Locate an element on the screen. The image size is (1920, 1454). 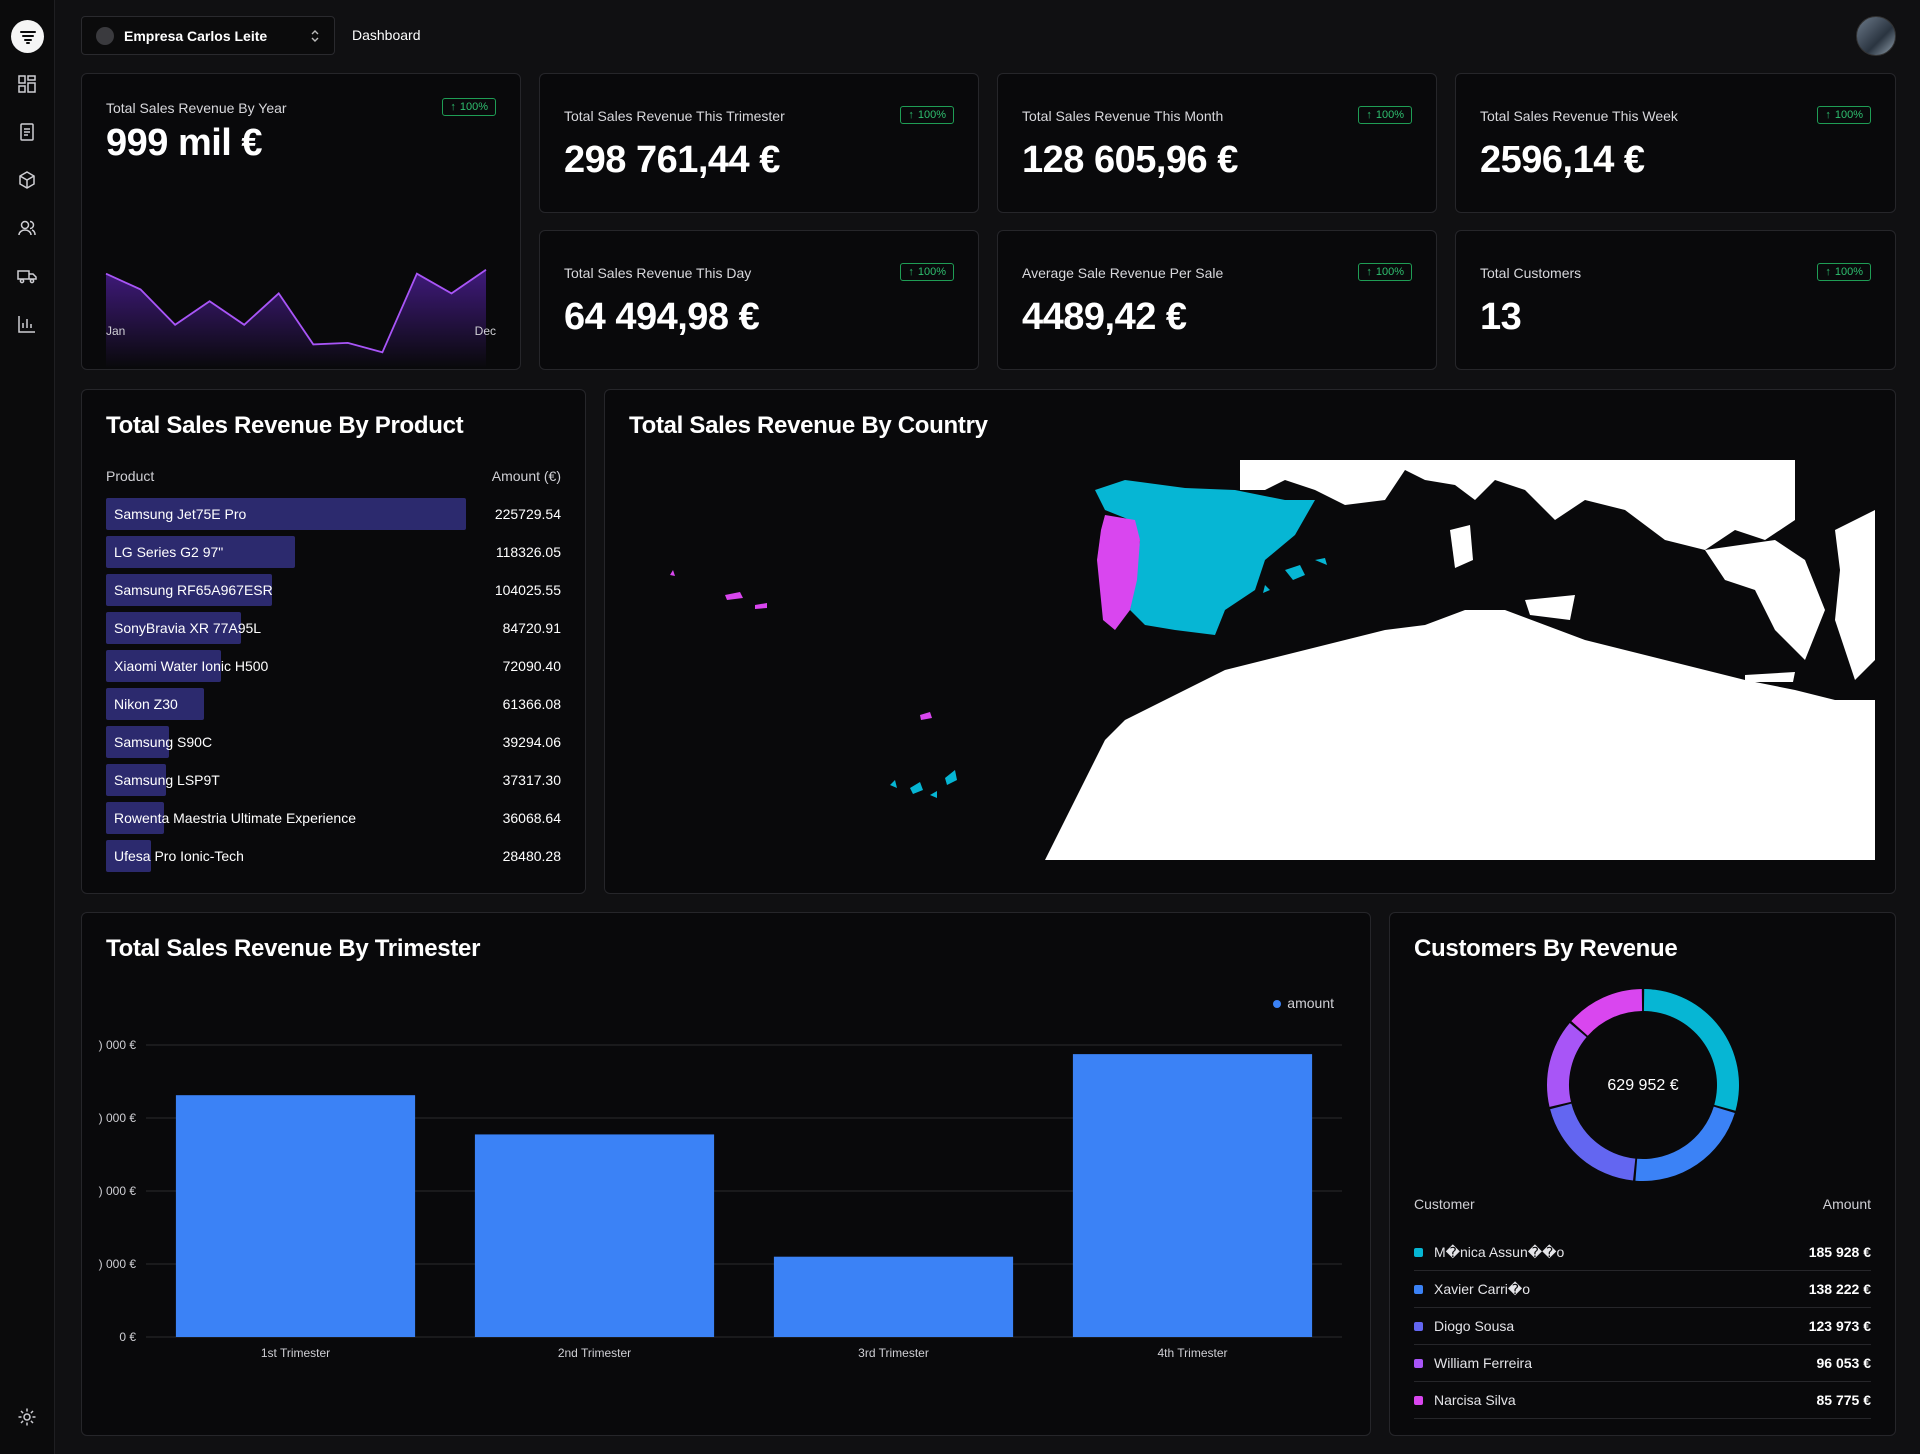
product-amount: 104025.55 is located at coordinates (527, 590).